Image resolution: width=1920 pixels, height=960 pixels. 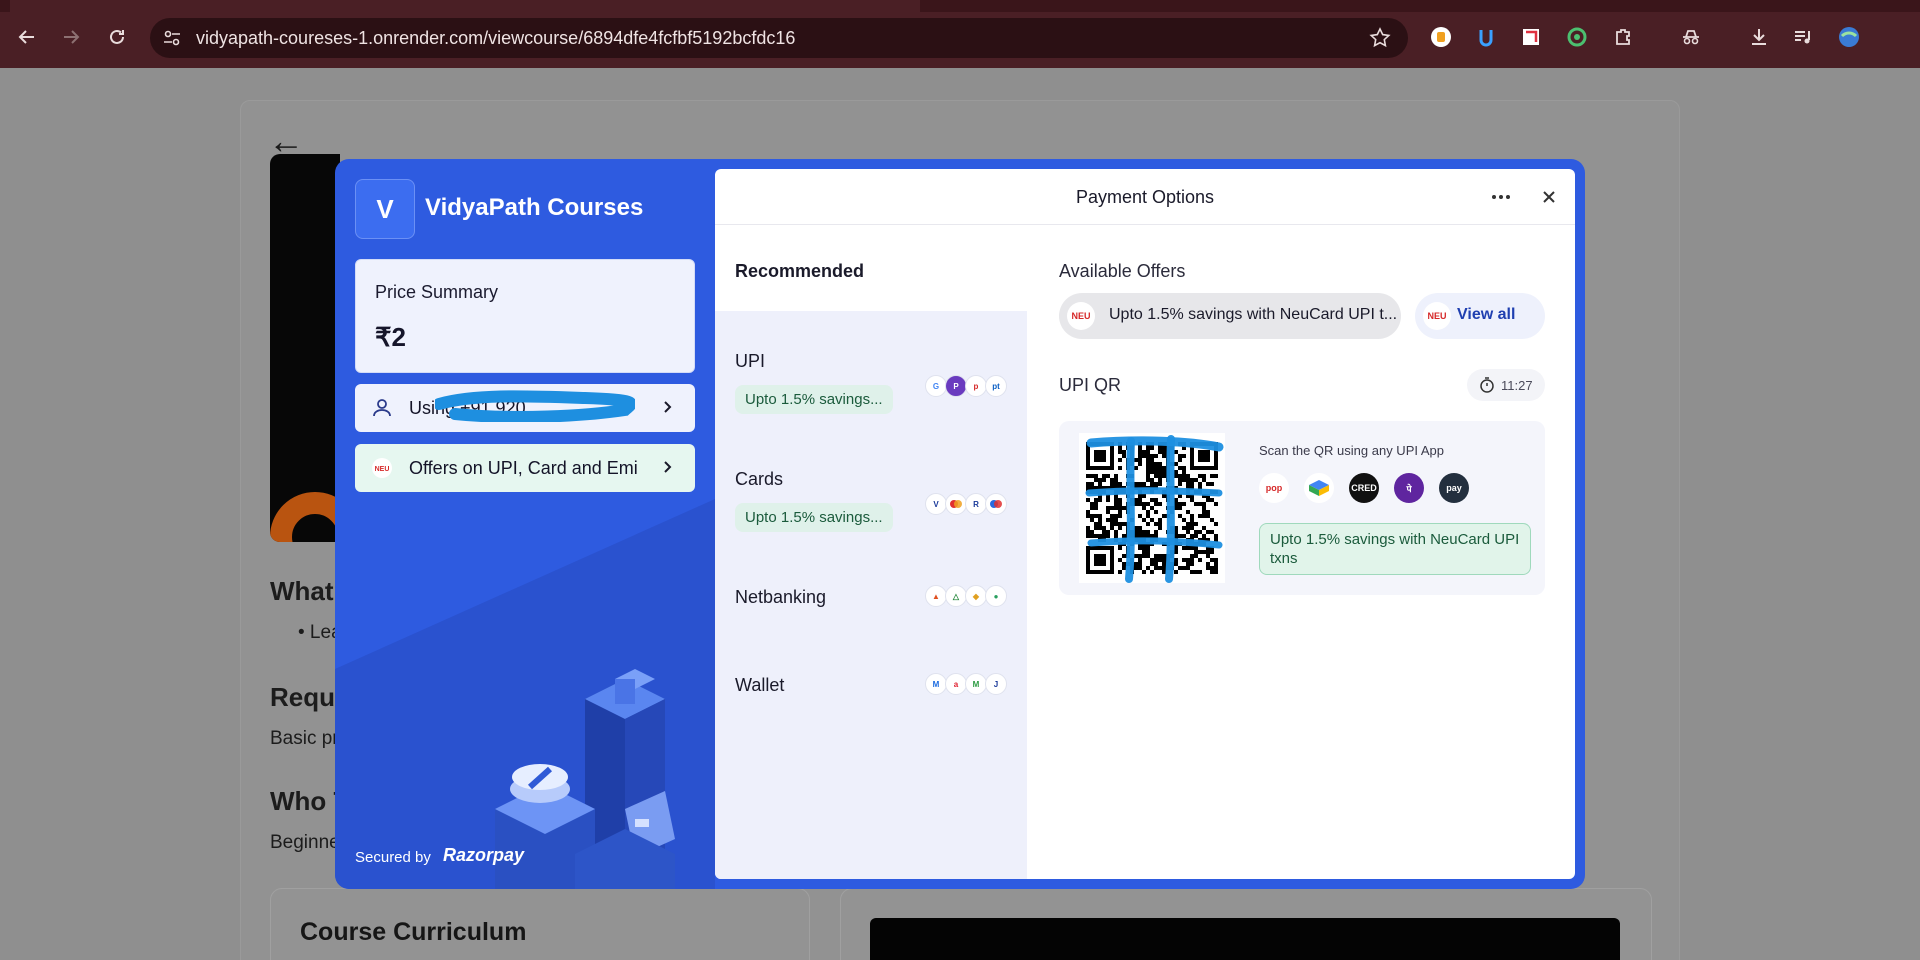 What do you see at coordinates (437, 292) in the screenshot?
I see `price-summary-label: Price Summary` at bounding box center [437, 292].